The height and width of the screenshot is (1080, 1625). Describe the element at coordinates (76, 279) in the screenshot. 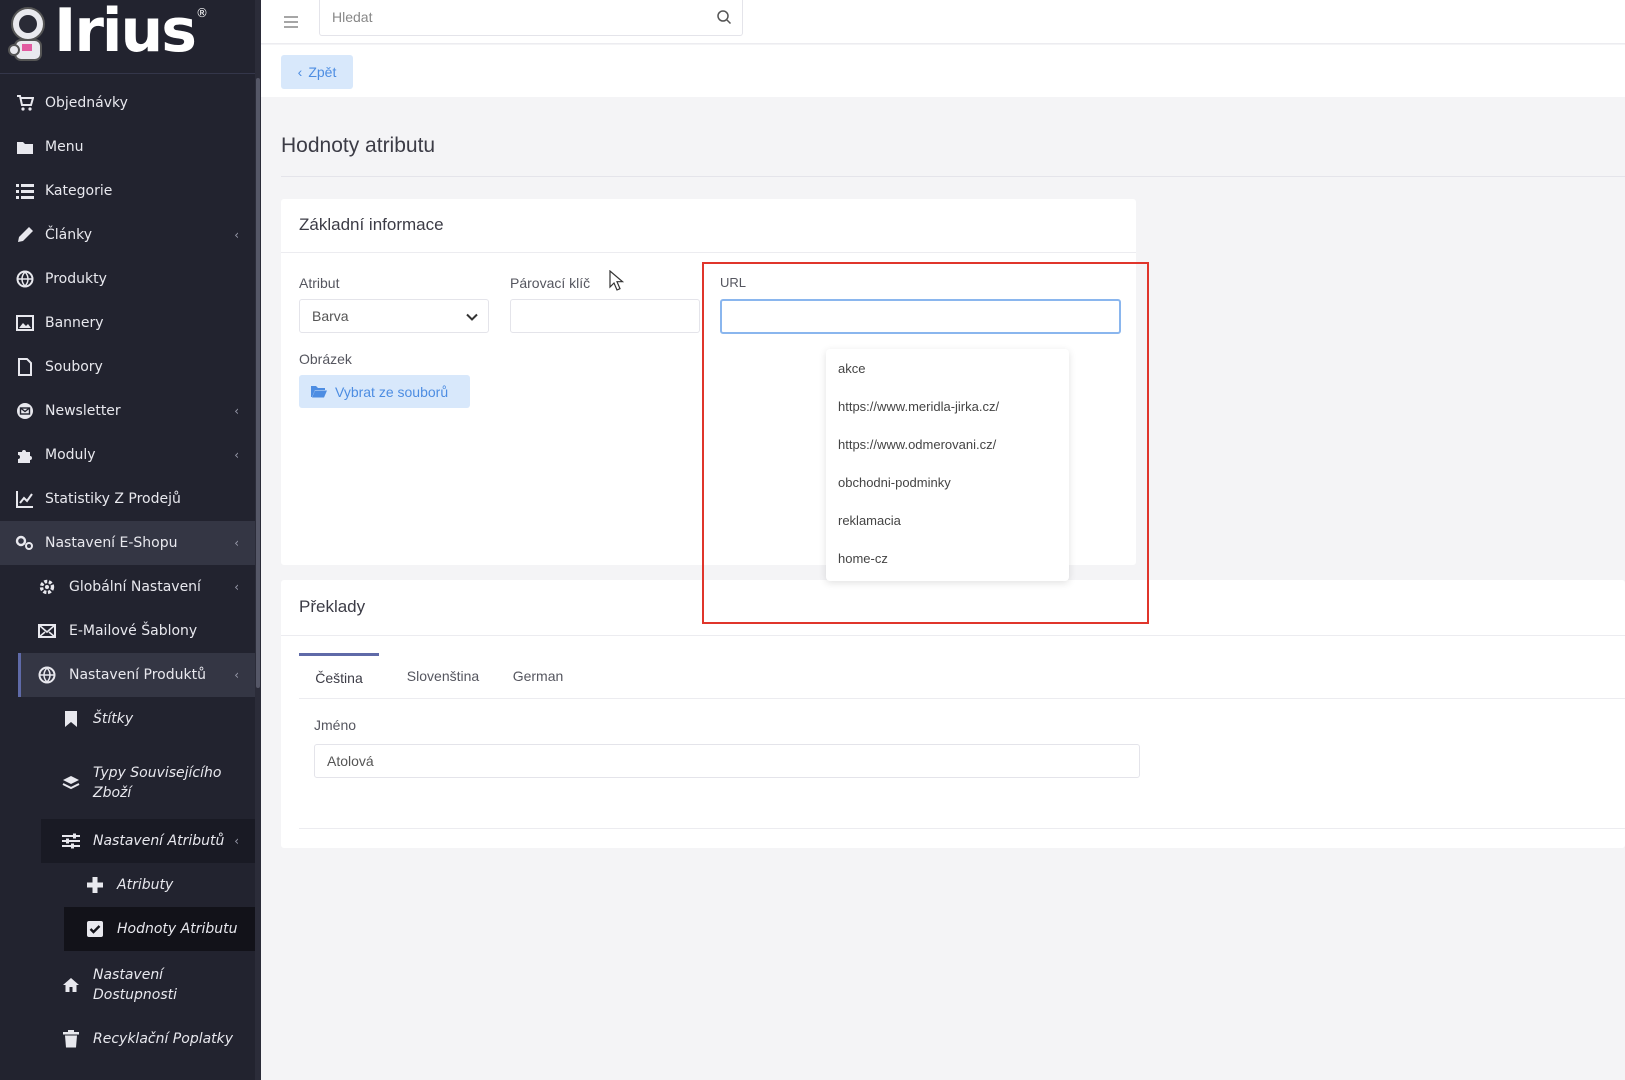

I see `sidebar-item-label: Produkty` at that location.